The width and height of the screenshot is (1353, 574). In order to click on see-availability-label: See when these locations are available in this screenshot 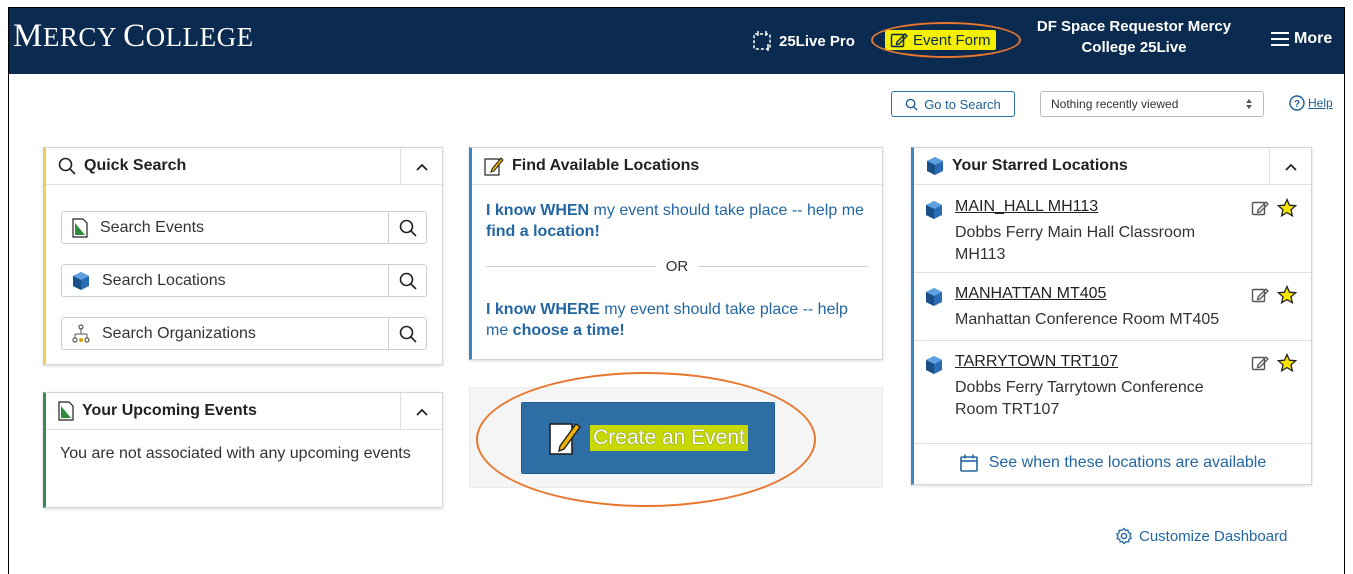, I will do `click(1127, 462)`.